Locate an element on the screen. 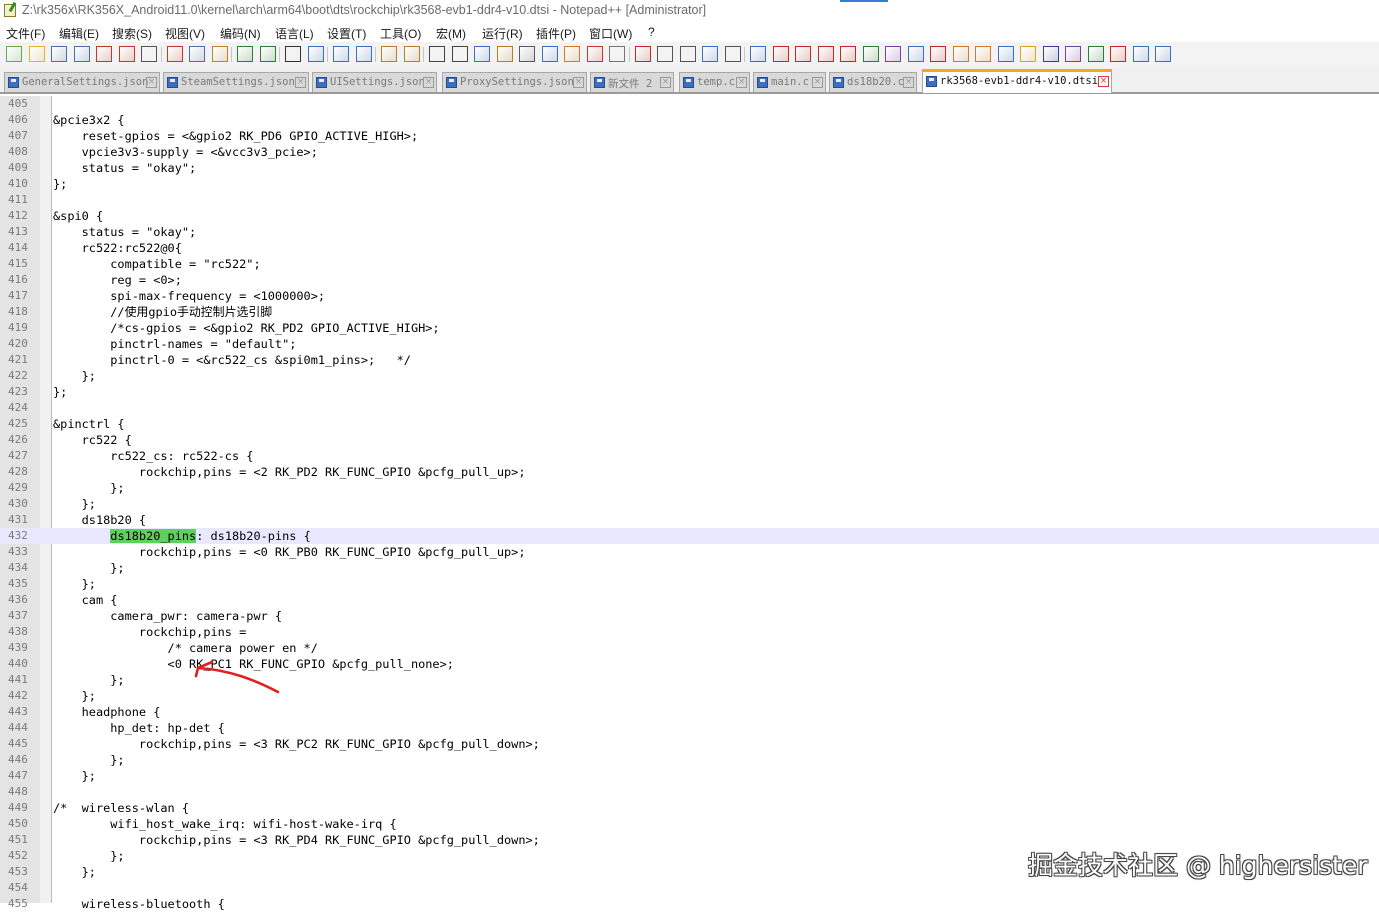 The width and height of the screenshot is (1379, 912). tab-2: UISettings.json × is located at coordinates (374, 82).